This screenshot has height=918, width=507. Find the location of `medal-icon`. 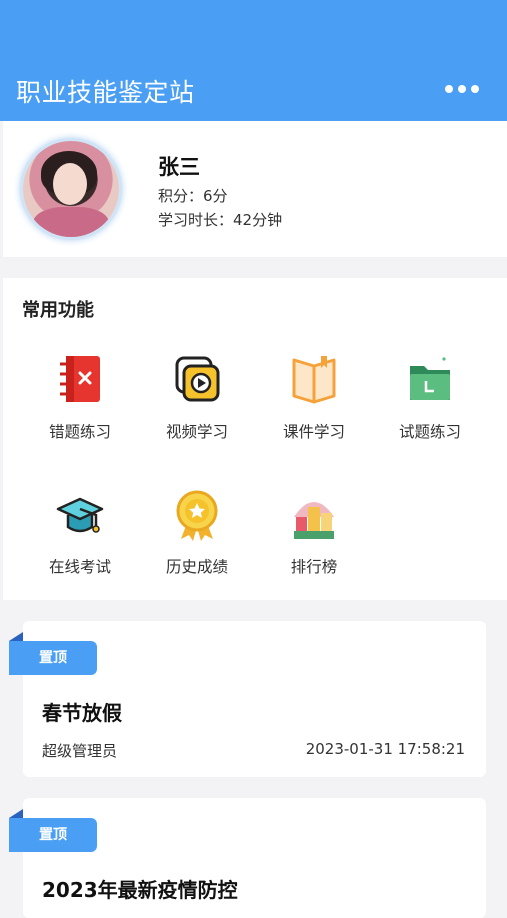

medal-icon is located at coordinates (197, 515).